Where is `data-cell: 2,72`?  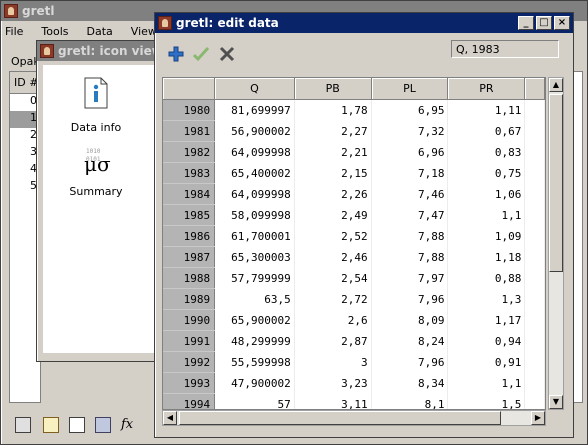
data-cell: 2,72 is located at coordinates (333, 299).